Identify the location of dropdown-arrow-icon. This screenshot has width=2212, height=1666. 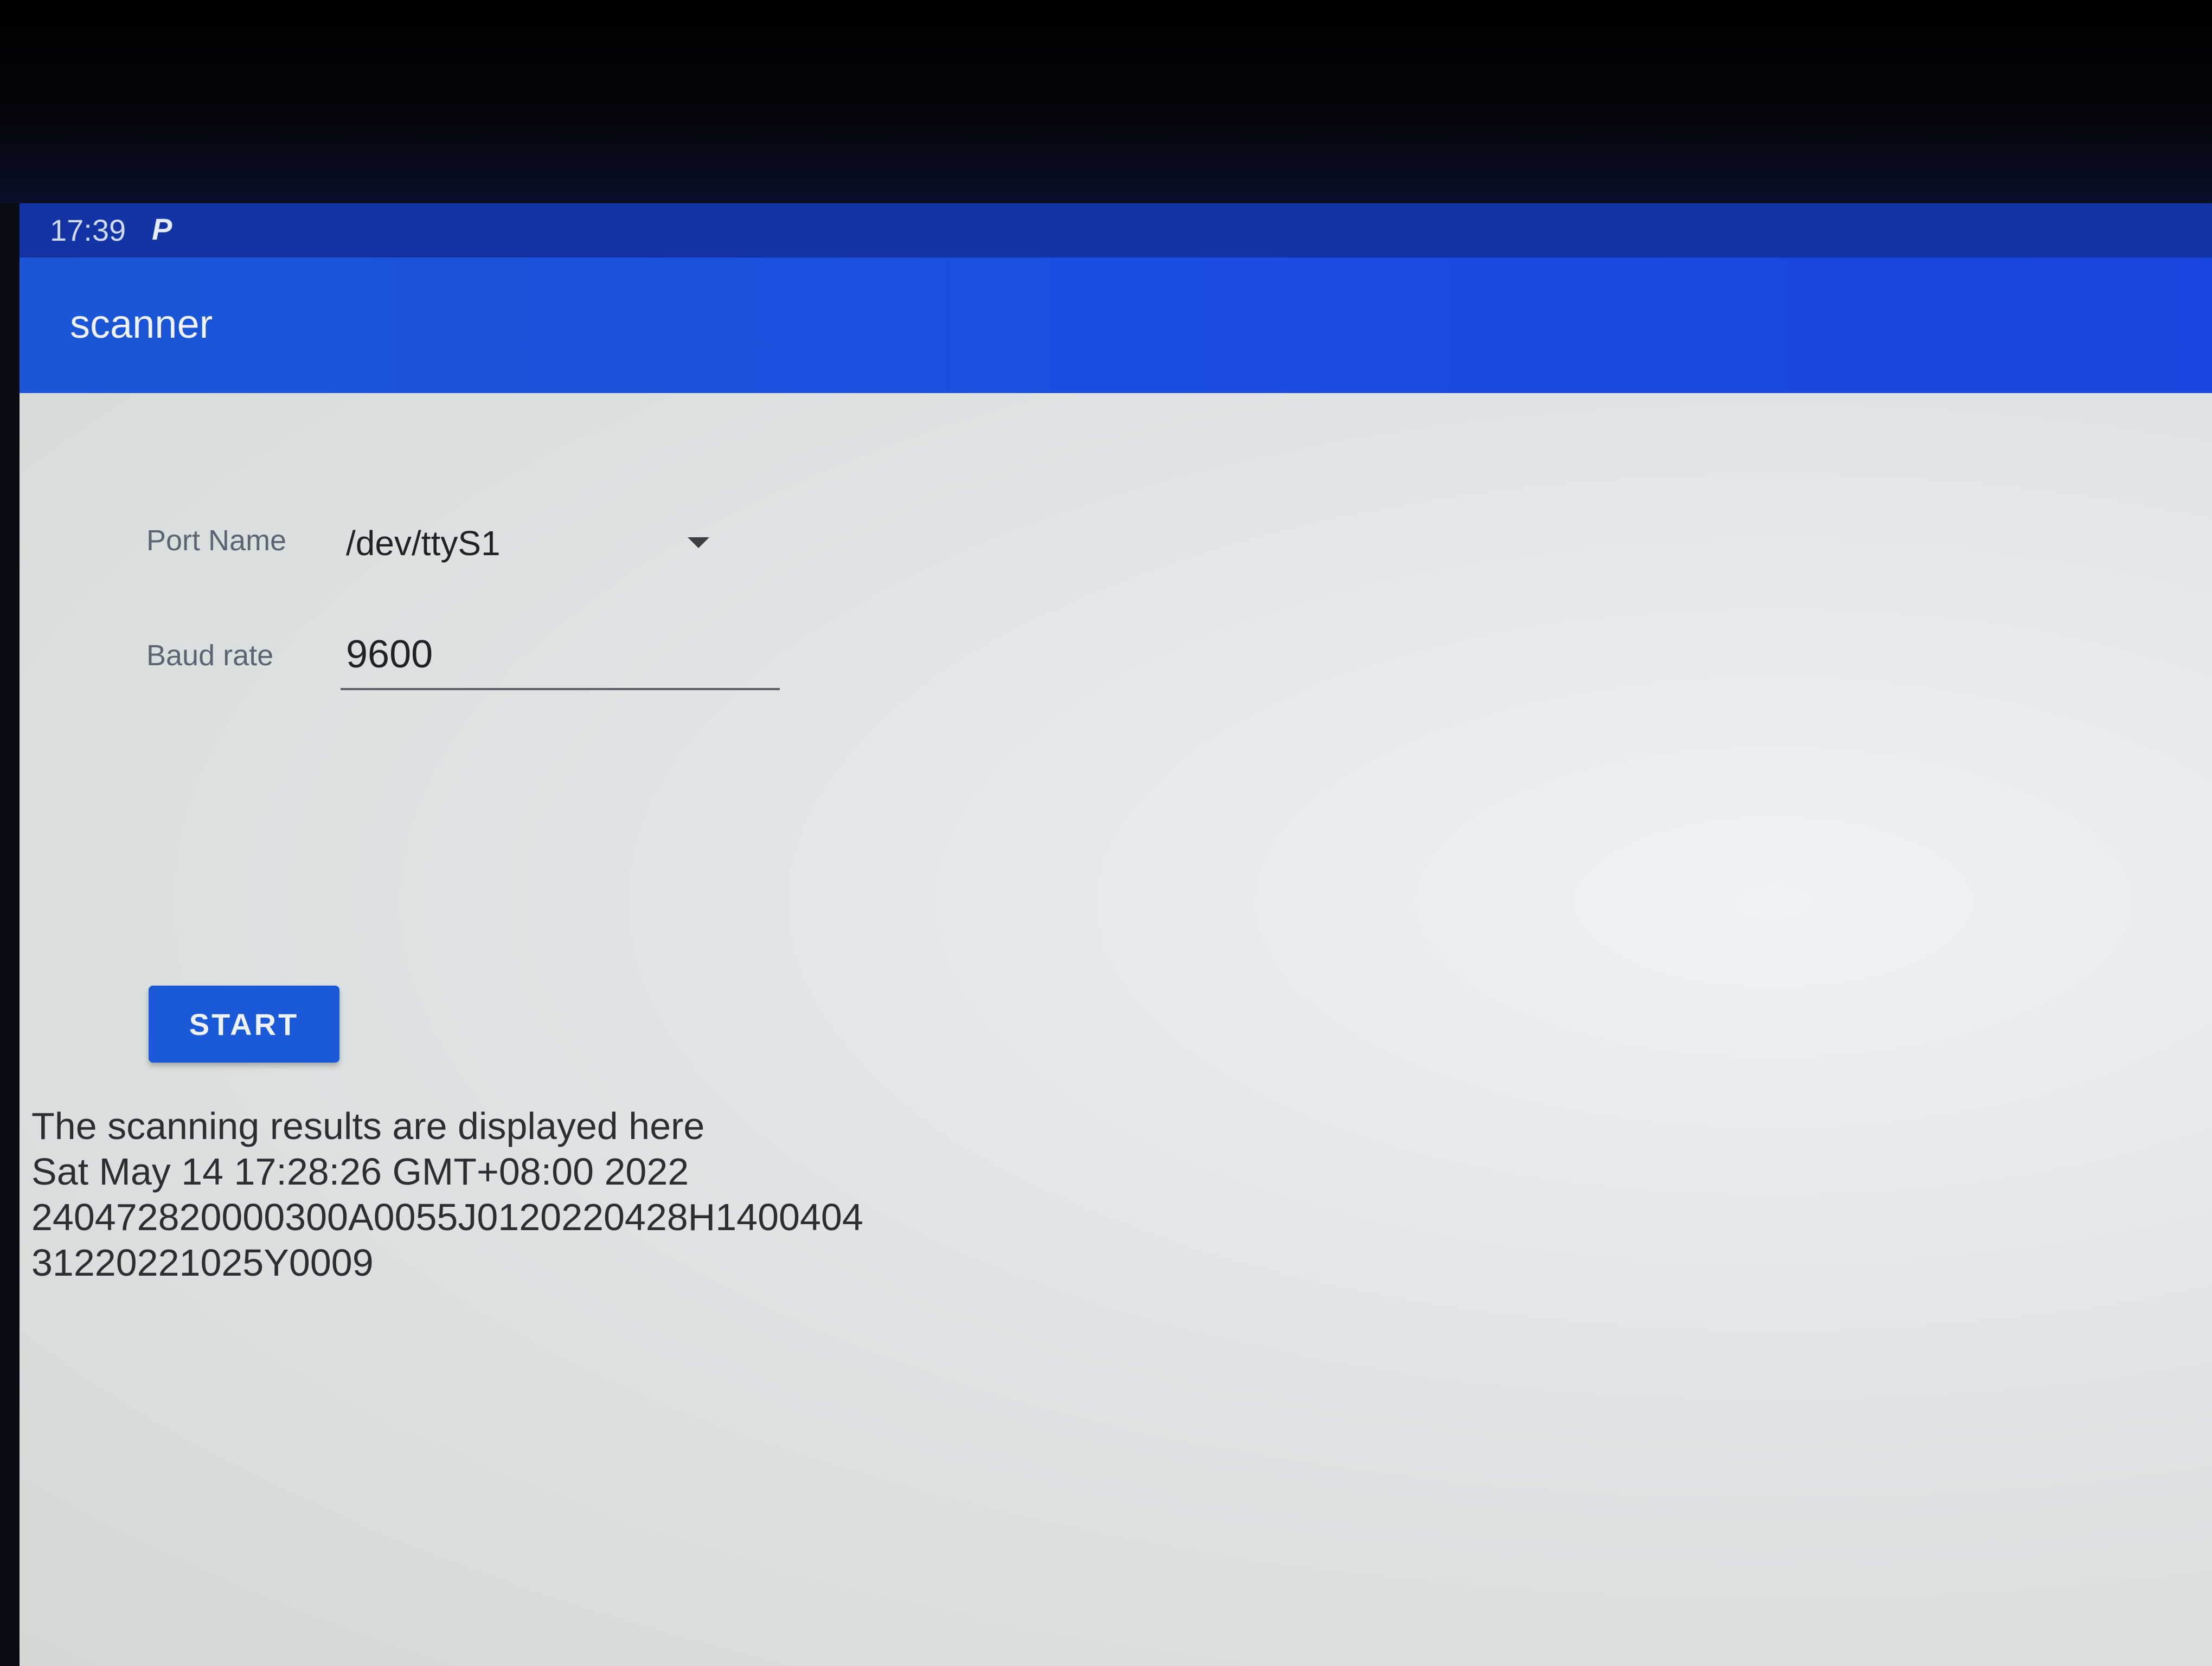
(698, 543).